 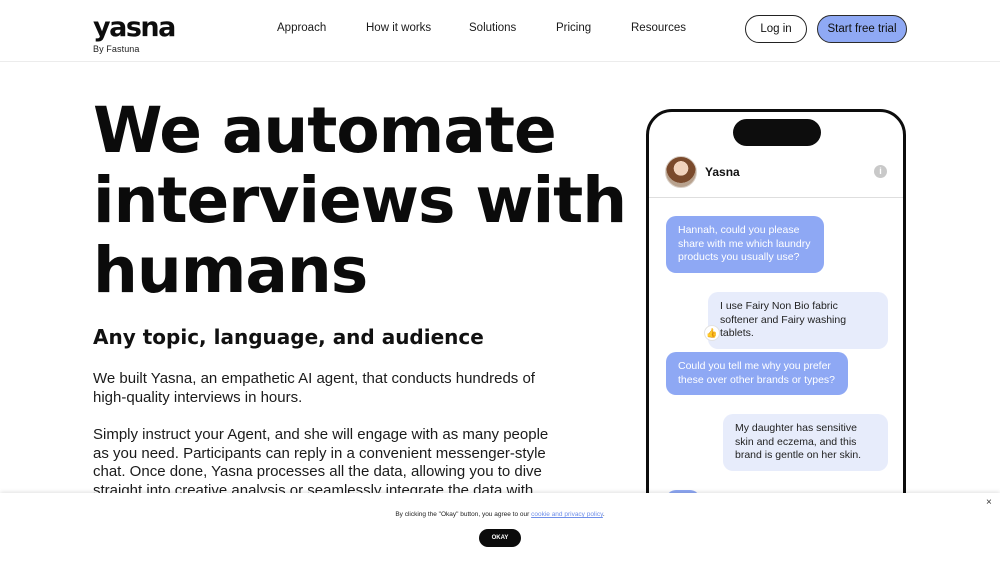 What do you see at coordinates (777, 132) in the screenshot?
I see `phone-notch` at bounding box center [777, 132].